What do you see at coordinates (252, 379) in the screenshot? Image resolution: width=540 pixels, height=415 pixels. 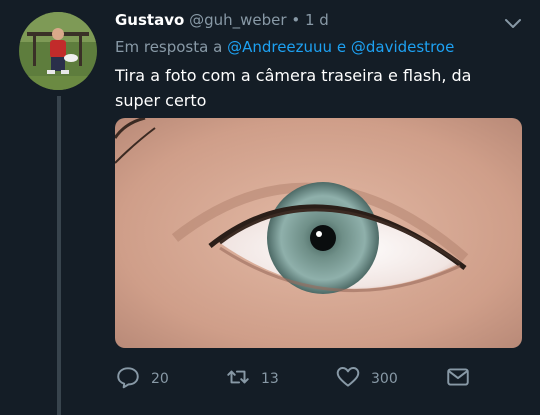 I see `retweet-button: 13` at bounding box center [252, 379].